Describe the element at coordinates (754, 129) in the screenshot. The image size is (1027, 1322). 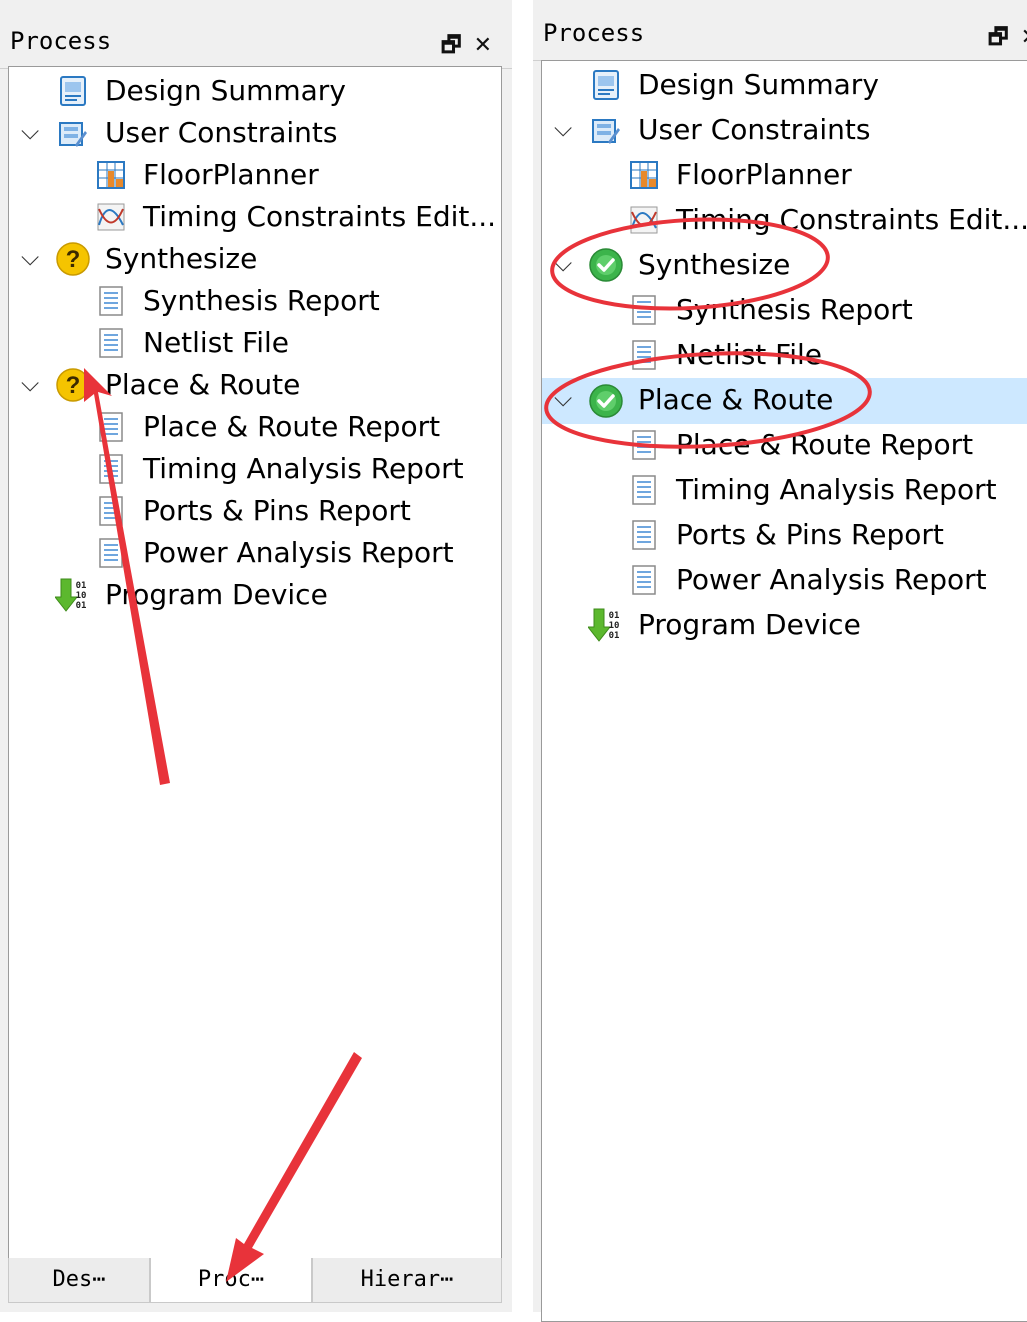
I see `tree-item-label: User Constraints` at that location.